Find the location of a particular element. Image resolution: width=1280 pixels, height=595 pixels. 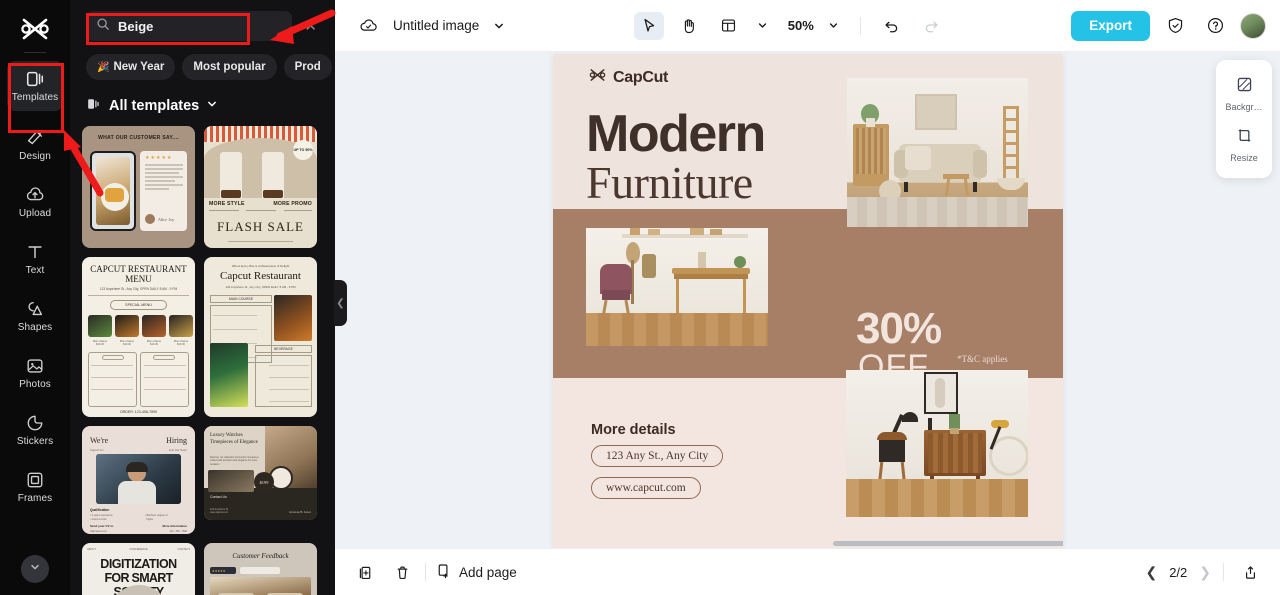

undo-button is located at coordinates (892, 26).